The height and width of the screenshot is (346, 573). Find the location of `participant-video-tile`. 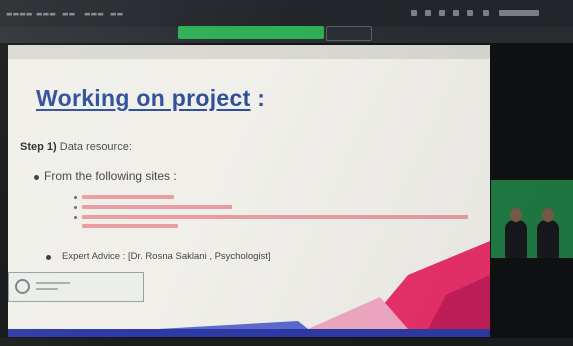

participant-video-tile is located at coordinates (532, 219).